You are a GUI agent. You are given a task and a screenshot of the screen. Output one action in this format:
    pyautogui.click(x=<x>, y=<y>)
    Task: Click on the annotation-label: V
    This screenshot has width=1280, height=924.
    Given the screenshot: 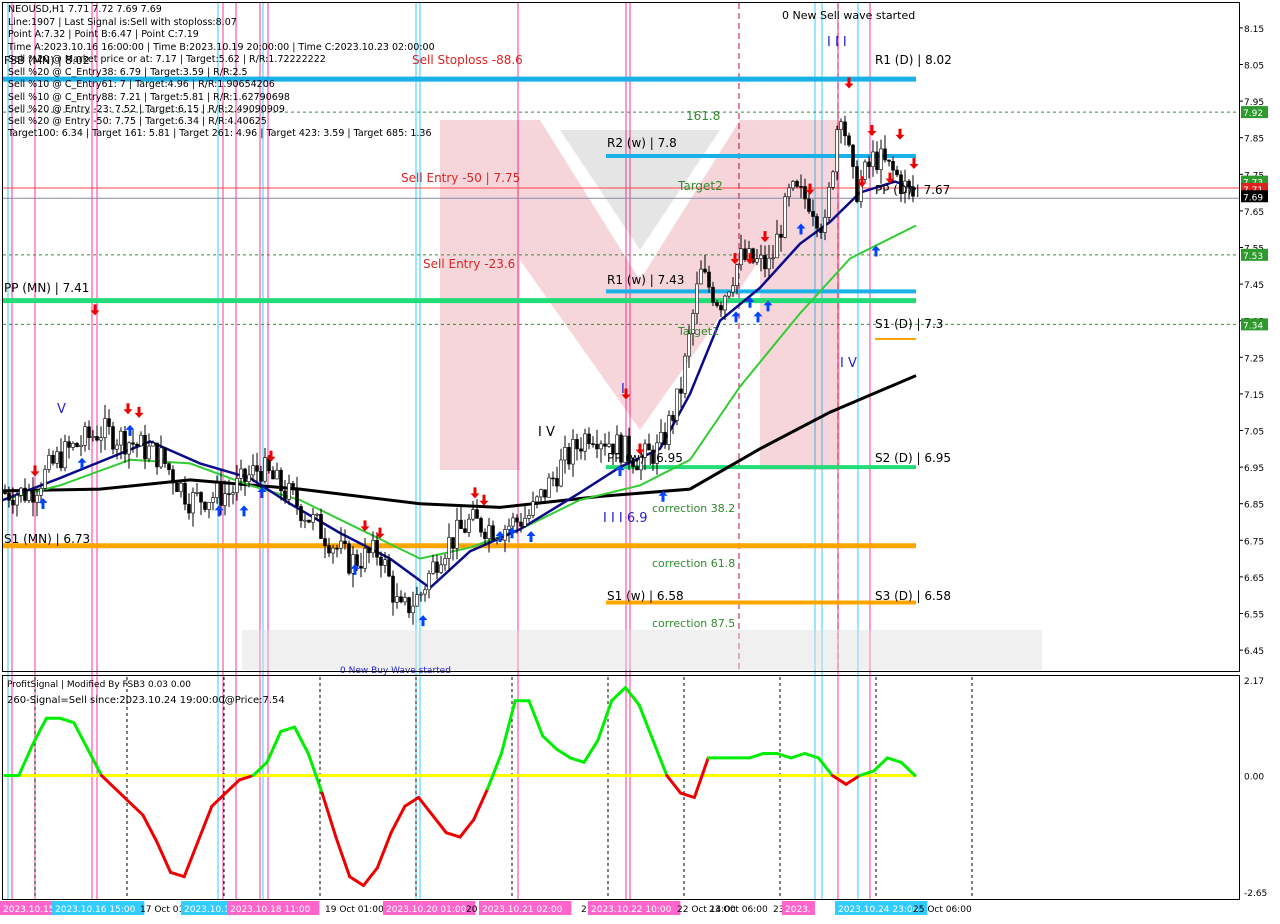 What is the action you would take?
    pyautogui.click(x=61, y=409)
    